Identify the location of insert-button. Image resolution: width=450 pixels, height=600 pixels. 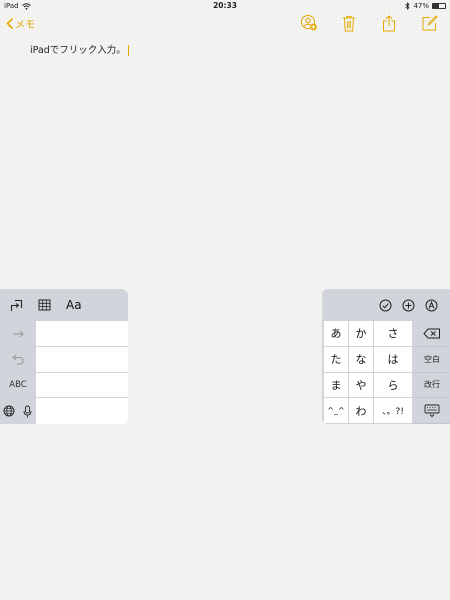
(408, 305).